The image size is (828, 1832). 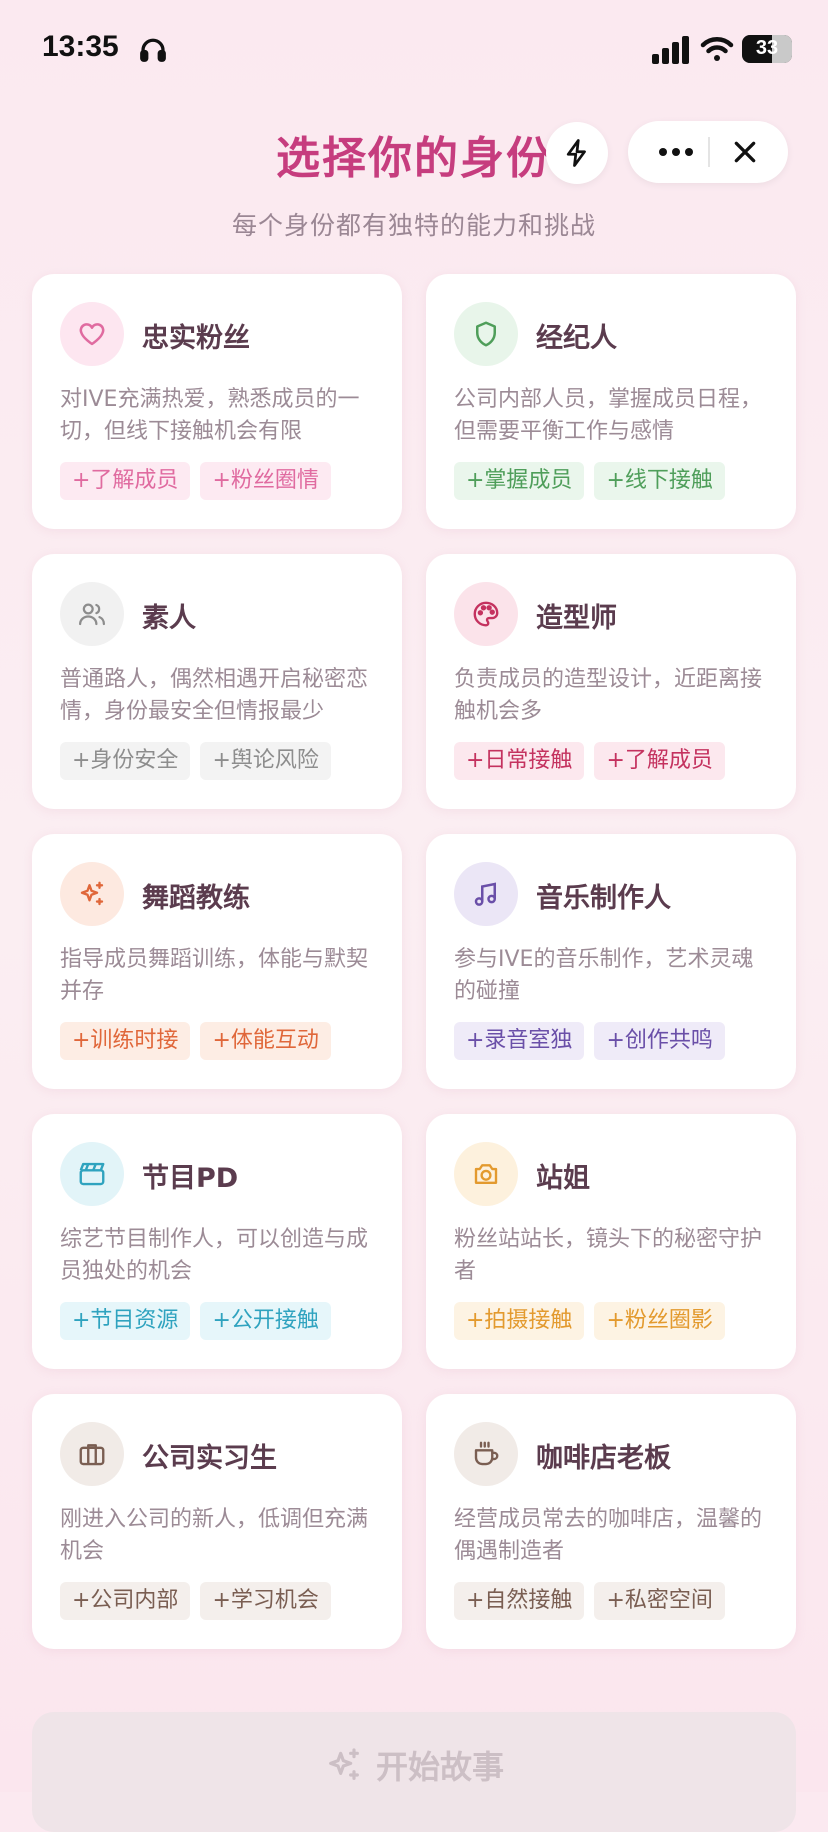 I want to click on role-description: 参与IVE的音乐制作，艺术灵魂的碰撞, so click(x=604, y=975).